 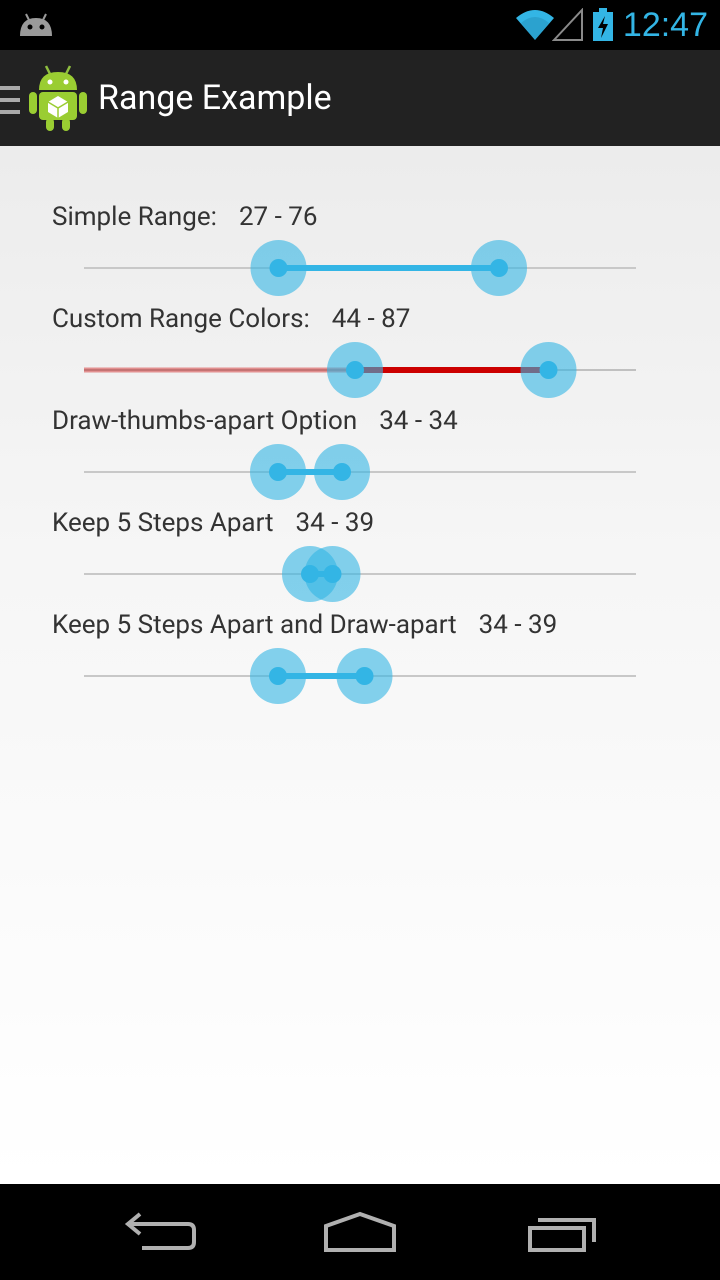 I want to click on navigation-bar, so click(x=360, y=1232).